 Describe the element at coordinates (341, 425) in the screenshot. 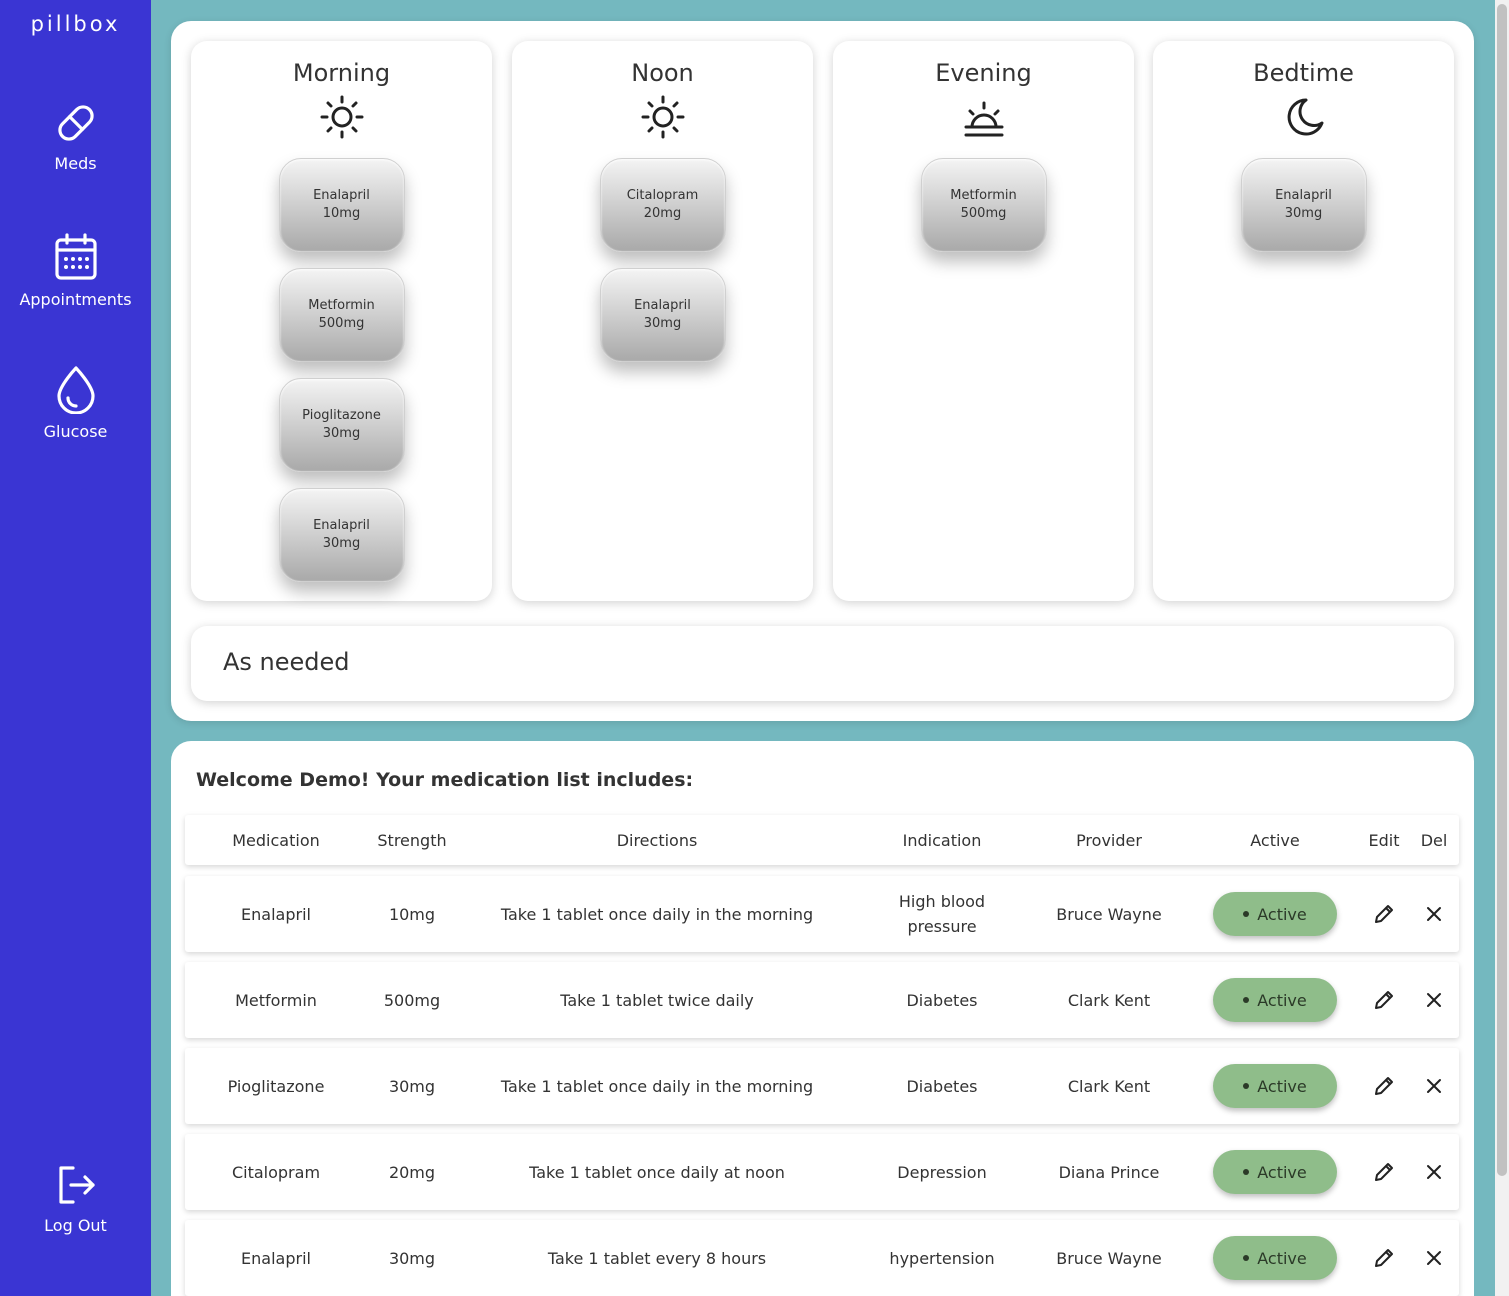

I see `pill-card: Pioglitazone 30mg` at that location.